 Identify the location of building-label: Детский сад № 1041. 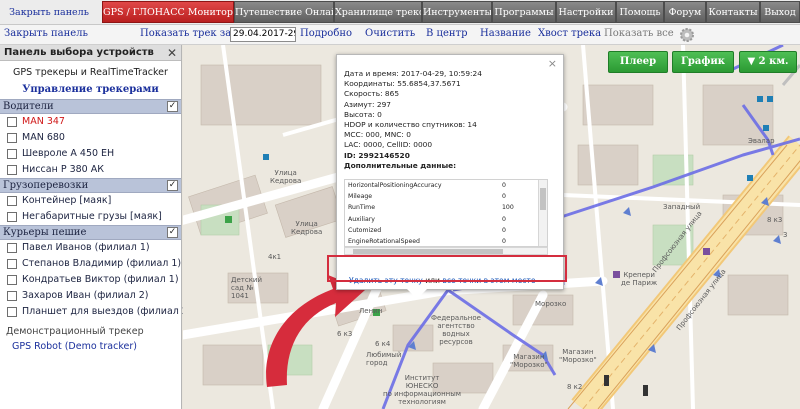
(247, 288).